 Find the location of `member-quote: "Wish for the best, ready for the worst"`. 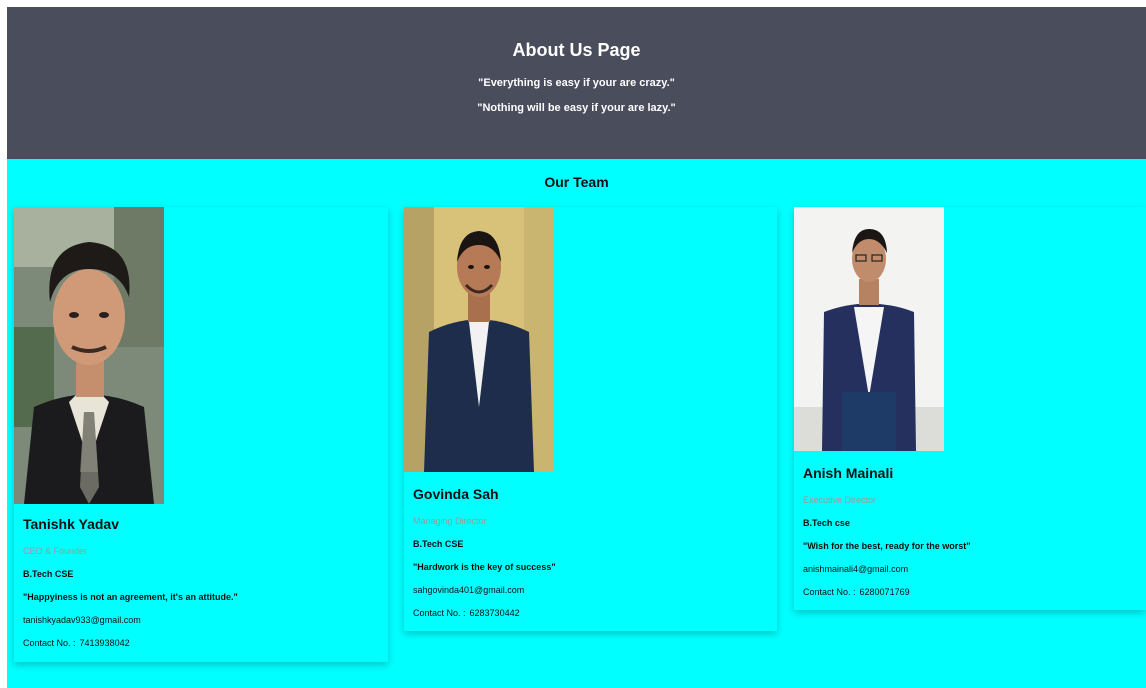

member-quote: "Wish for the best, ready for the worst" is located at coordinates (887, 546).